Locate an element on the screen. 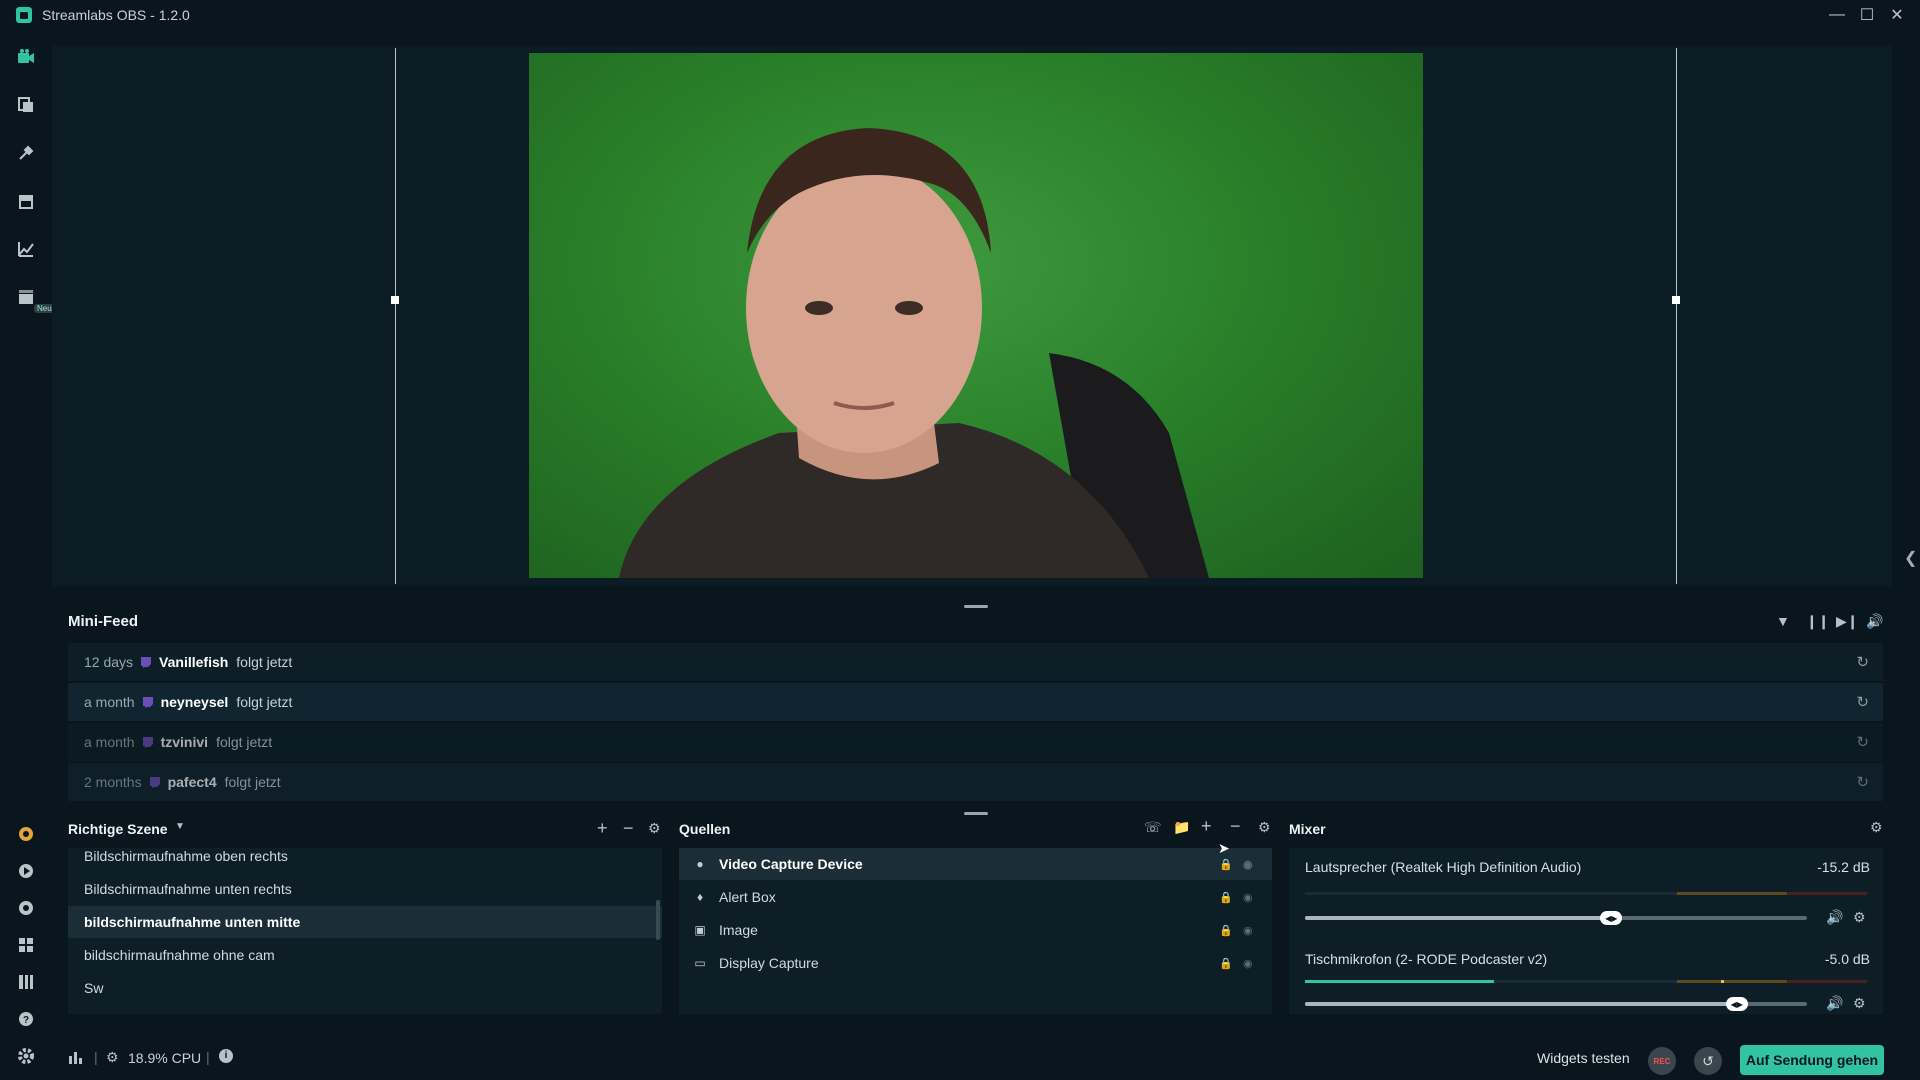 The height and width of the screenshot is (1080, 1920). rec-button: REC is located at coordinates (1662, 1061).